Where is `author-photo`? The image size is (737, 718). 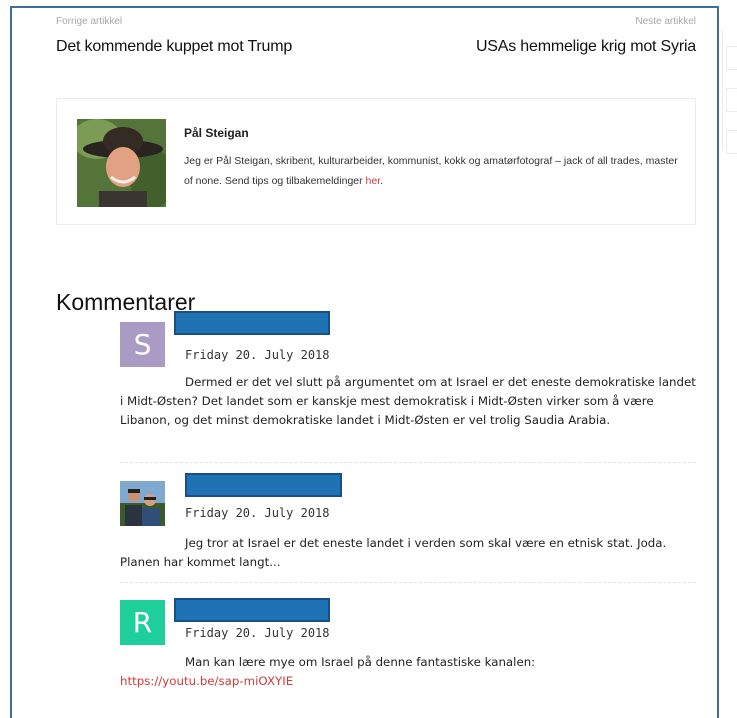 author-photo is located at coordinates (121, 163).